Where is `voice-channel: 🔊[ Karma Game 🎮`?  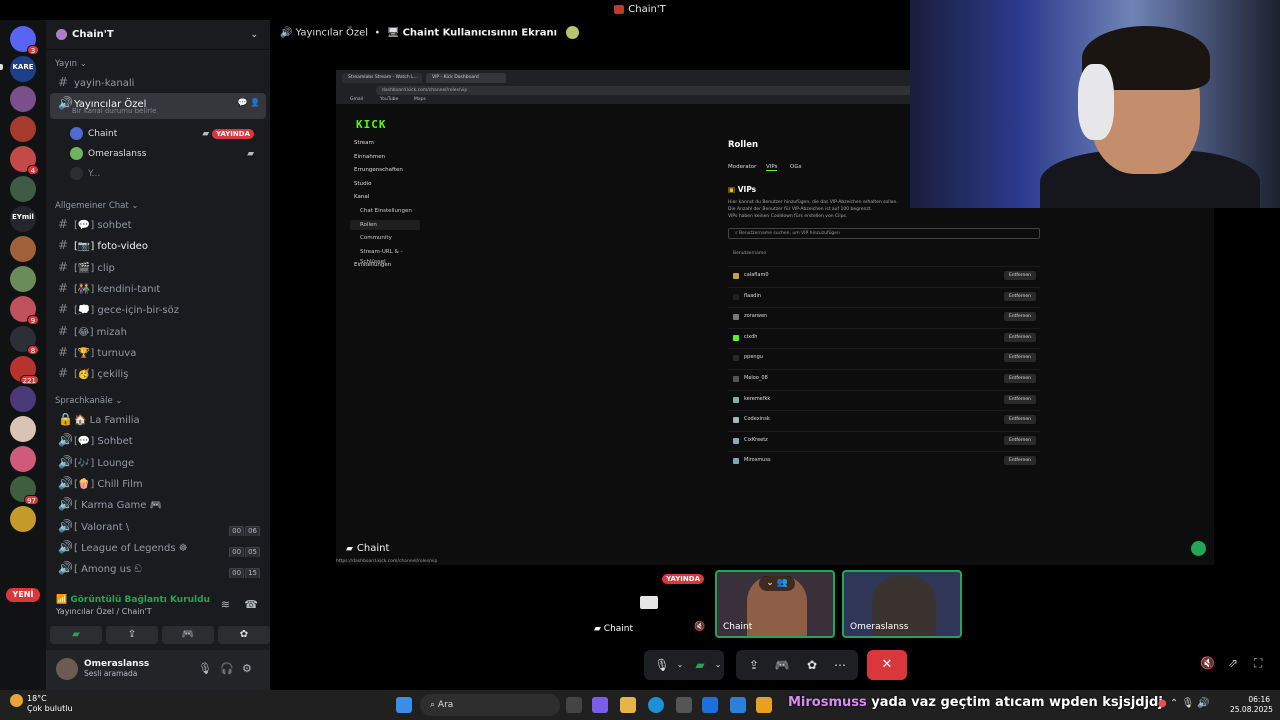
voice-channel: 🔊[ Karma Game 🎮 is located at coordinates (158, 504).